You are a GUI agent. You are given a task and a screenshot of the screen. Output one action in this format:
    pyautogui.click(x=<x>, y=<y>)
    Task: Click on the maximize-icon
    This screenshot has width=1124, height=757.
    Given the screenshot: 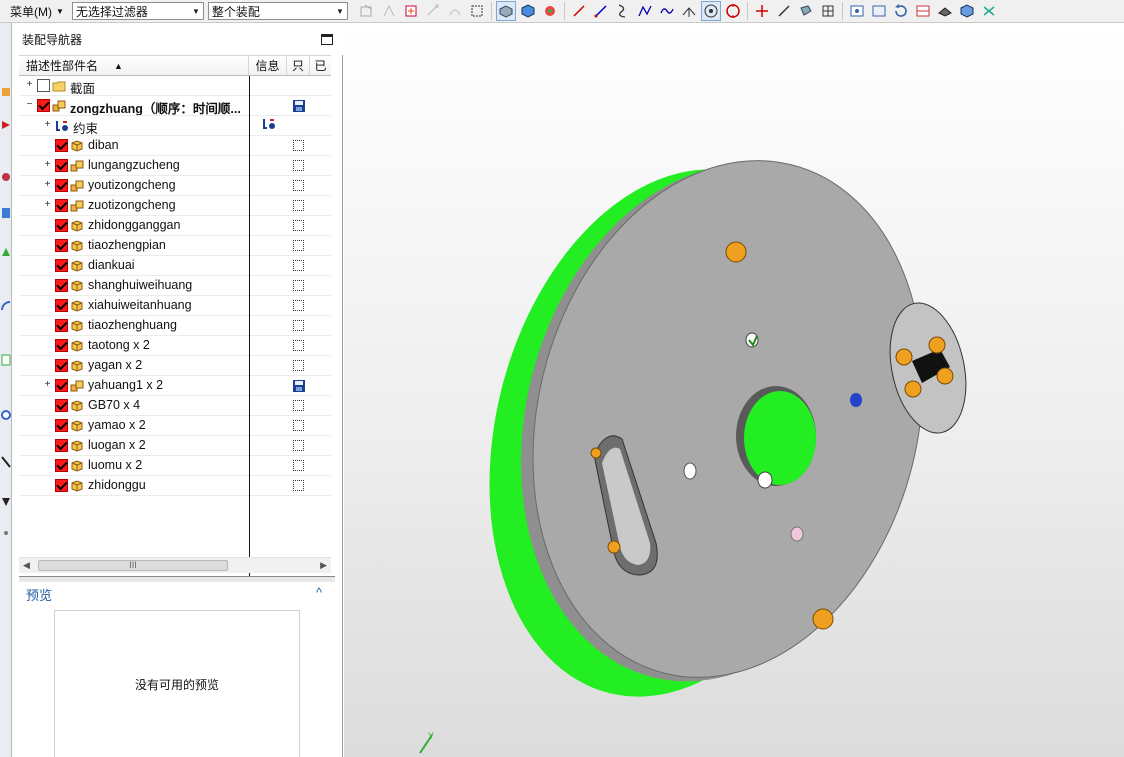 What is the action you would take?
    pyautogui.click(x=327, y=39)
    